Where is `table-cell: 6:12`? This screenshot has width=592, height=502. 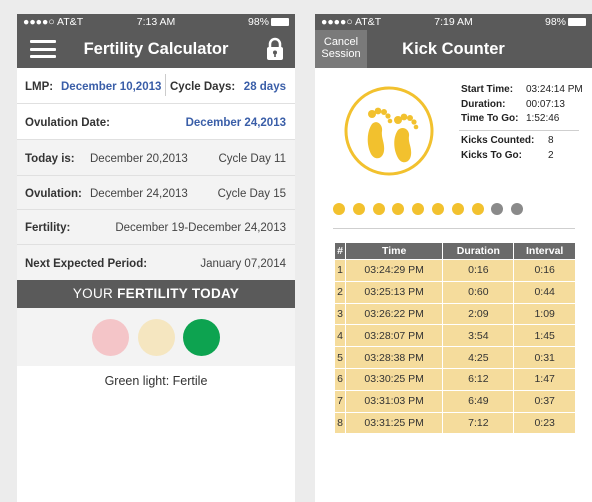
table-cell: 6:12 is located at coordinates (478, 379).